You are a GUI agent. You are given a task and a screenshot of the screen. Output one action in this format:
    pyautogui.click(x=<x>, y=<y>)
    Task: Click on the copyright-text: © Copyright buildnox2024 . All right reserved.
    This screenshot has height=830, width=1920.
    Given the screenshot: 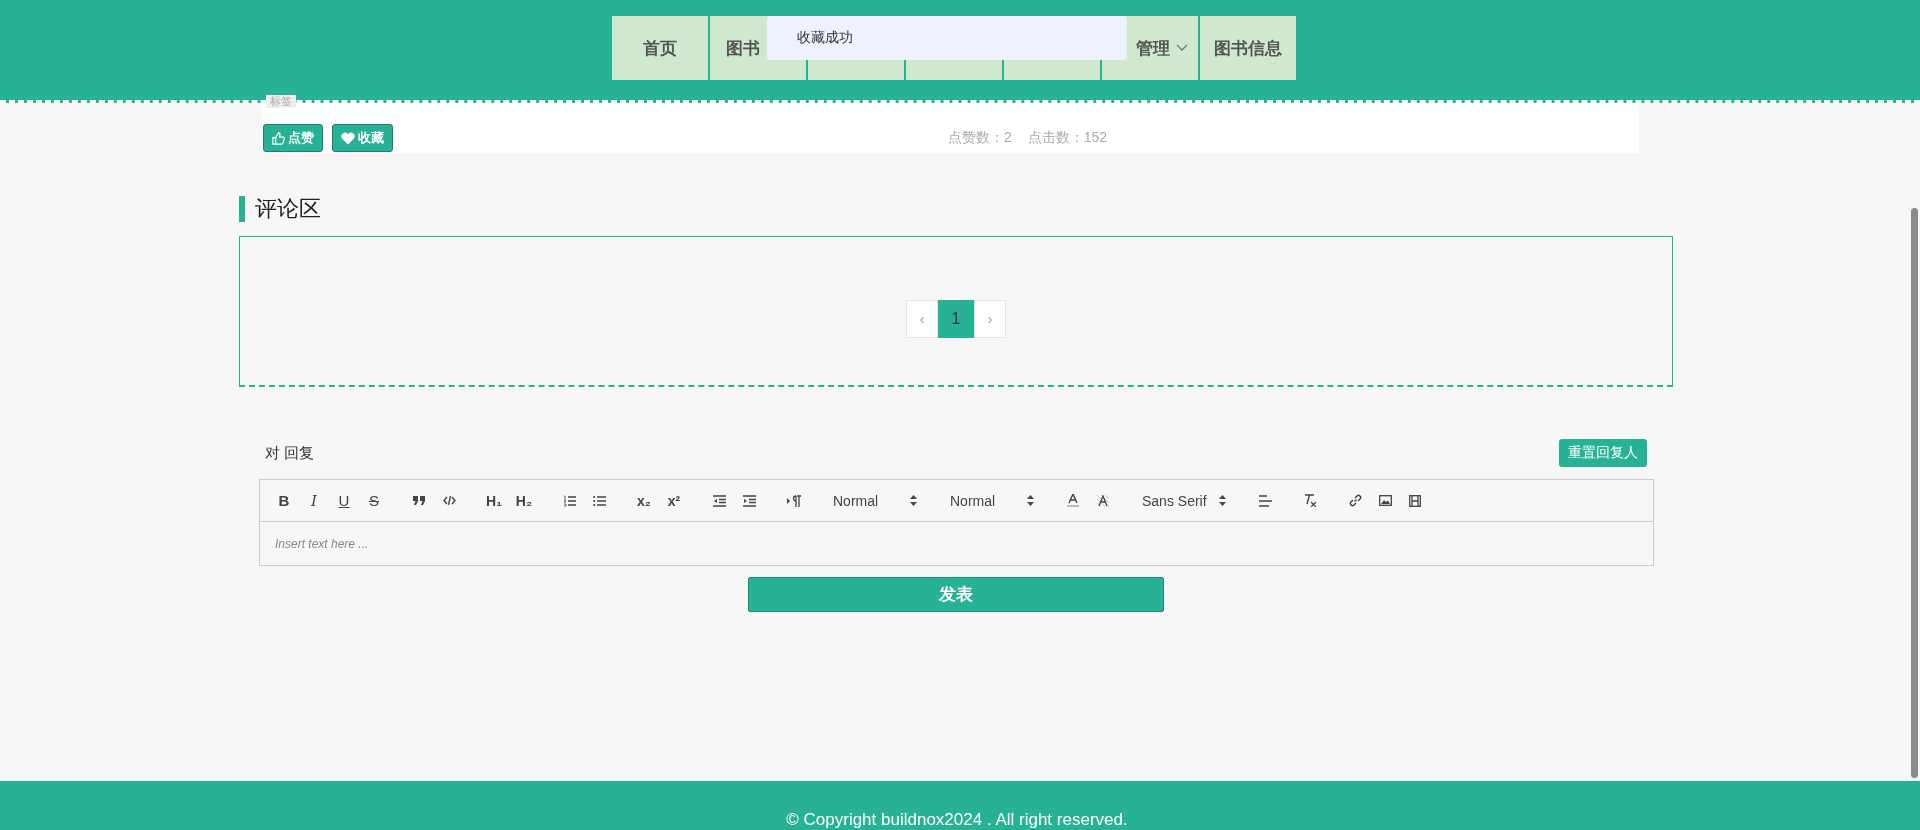 What is the action you would take?
    pyautogui.click(x=957, y=820)
    